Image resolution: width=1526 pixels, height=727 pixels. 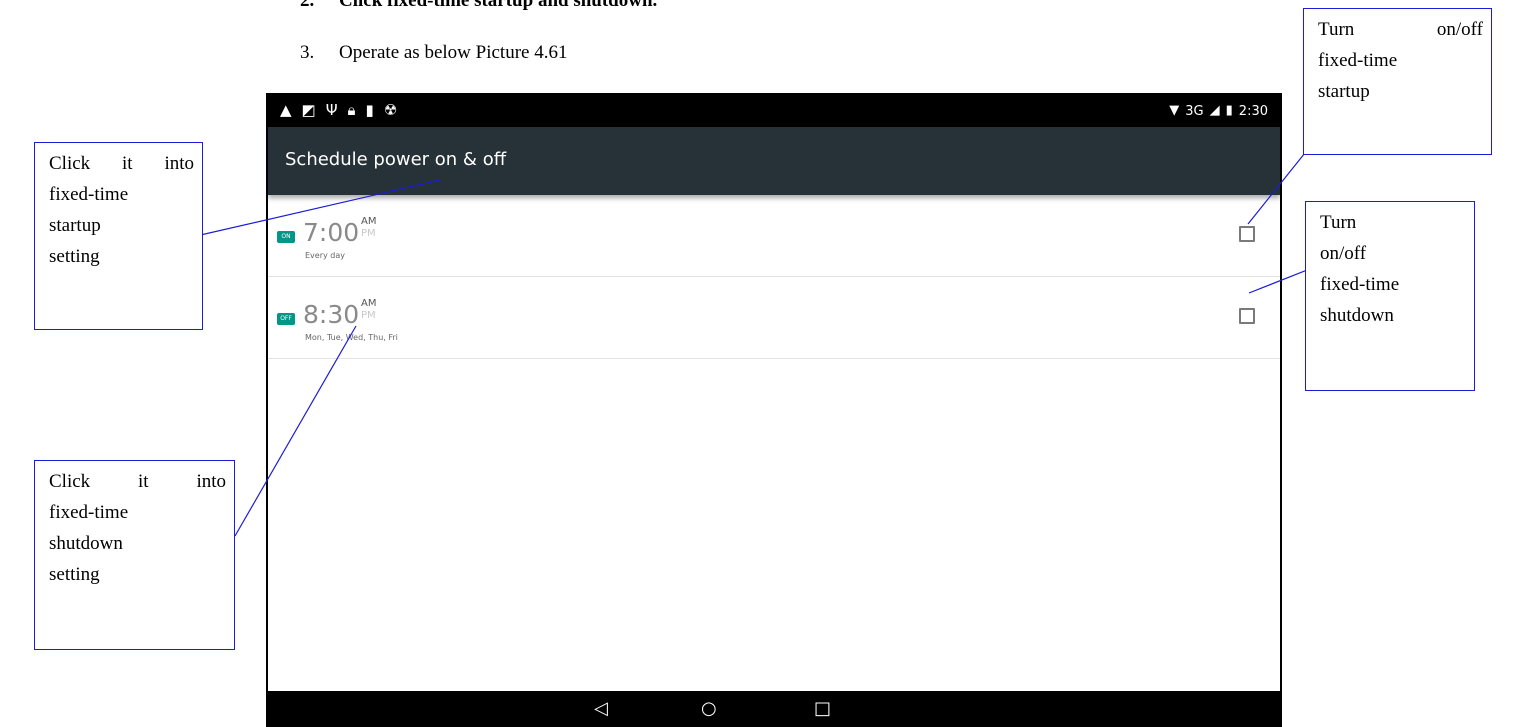 I want to click on page-title: Schedule power on & off, so click(x=396, y=159).